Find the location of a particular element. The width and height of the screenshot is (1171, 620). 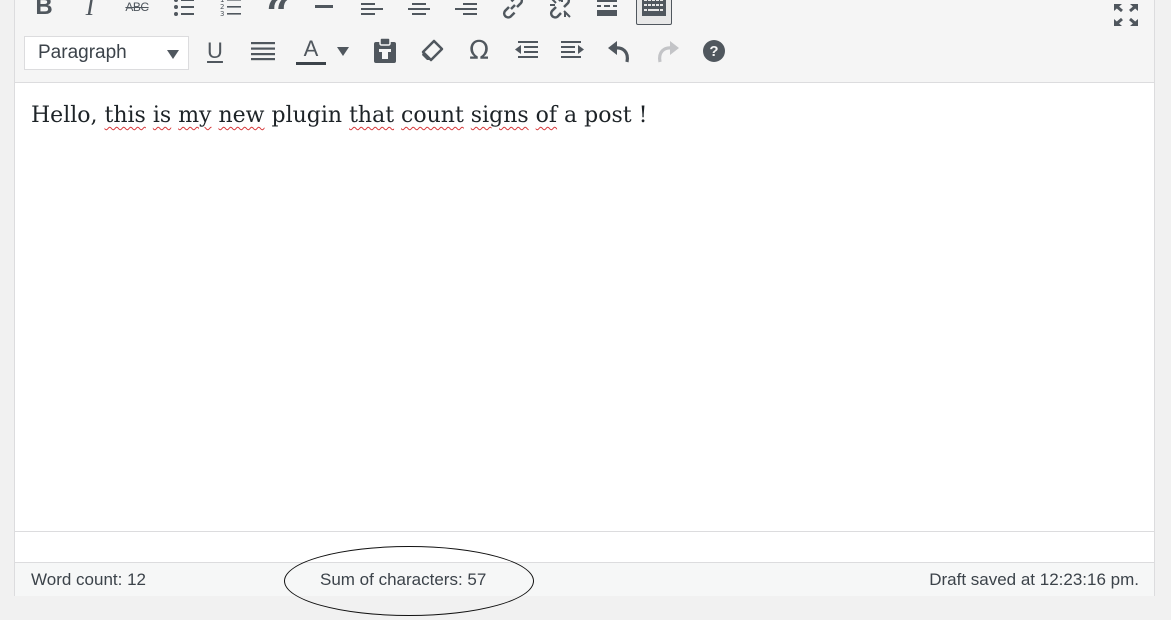

help-button: ? is located at coordinates (714, 51).